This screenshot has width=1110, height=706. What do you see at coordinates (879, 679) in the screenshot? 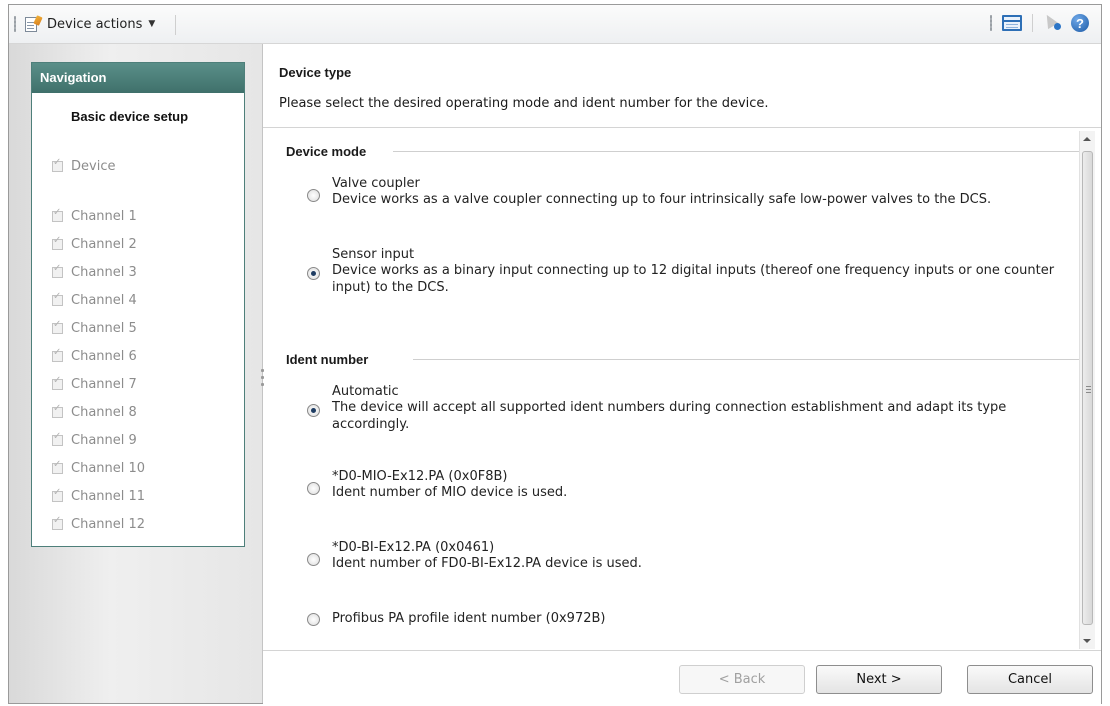
I see `next-button: Next >` at bounding box center [879, 679].